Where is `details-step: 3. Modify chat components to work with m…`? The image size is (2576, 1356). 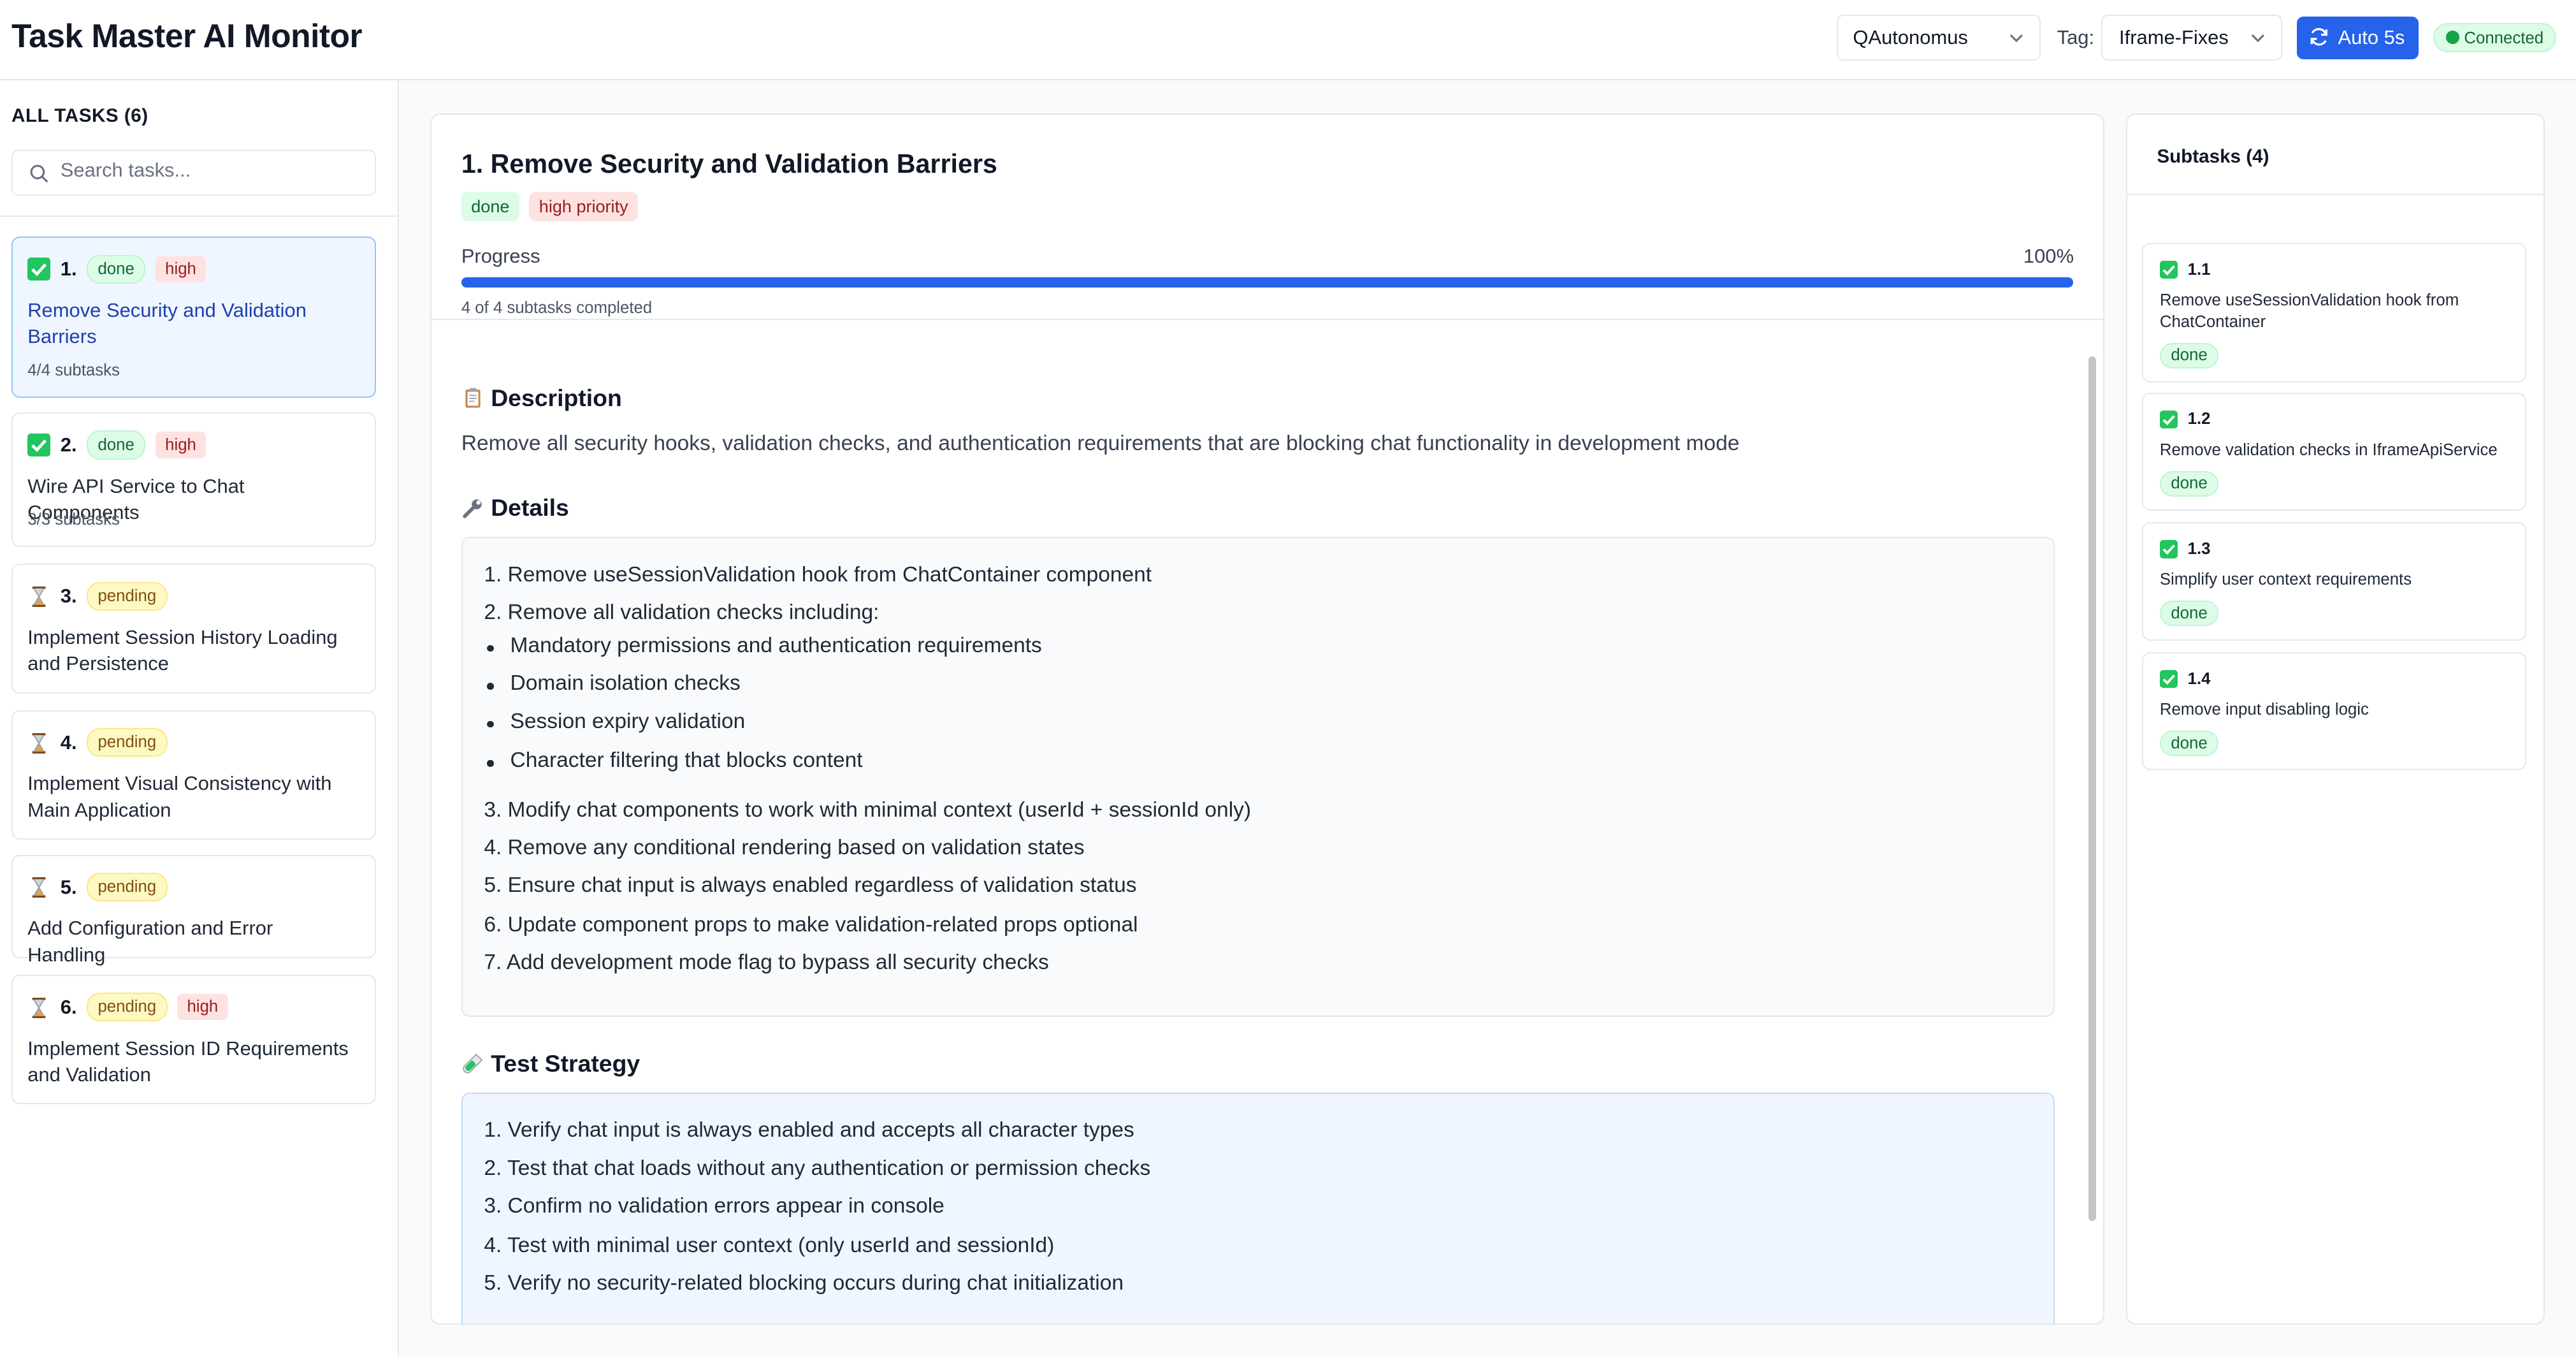 details-step: 3. Modify chat components to work with m… is located at coordinates (868, 810).